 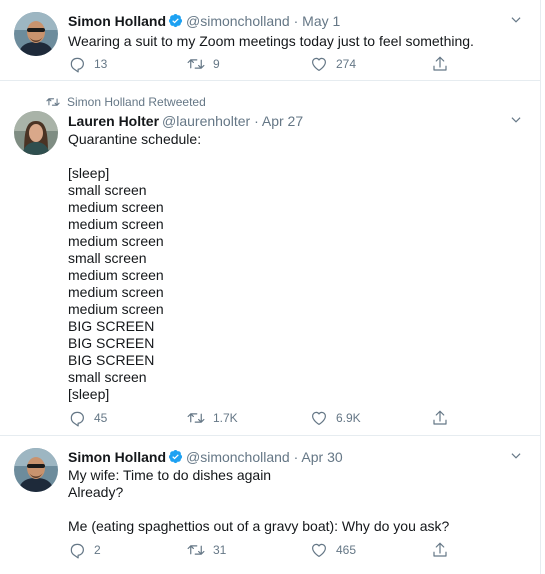 I want to click on tweet-date: May 1, so click(x=321, y=21).